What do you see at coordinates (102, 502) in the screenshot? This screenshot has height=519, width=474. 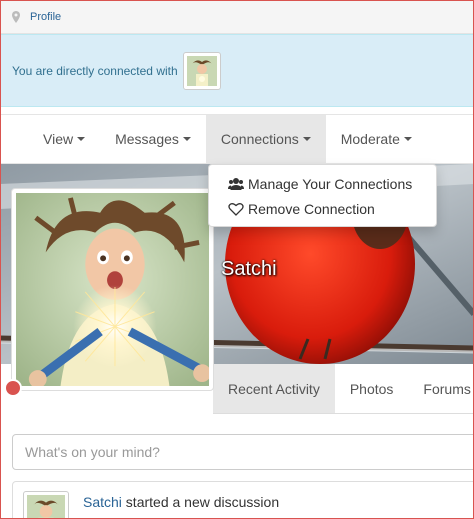 I see `activity-user-link: Satchi` at bounding box center [102, 502].